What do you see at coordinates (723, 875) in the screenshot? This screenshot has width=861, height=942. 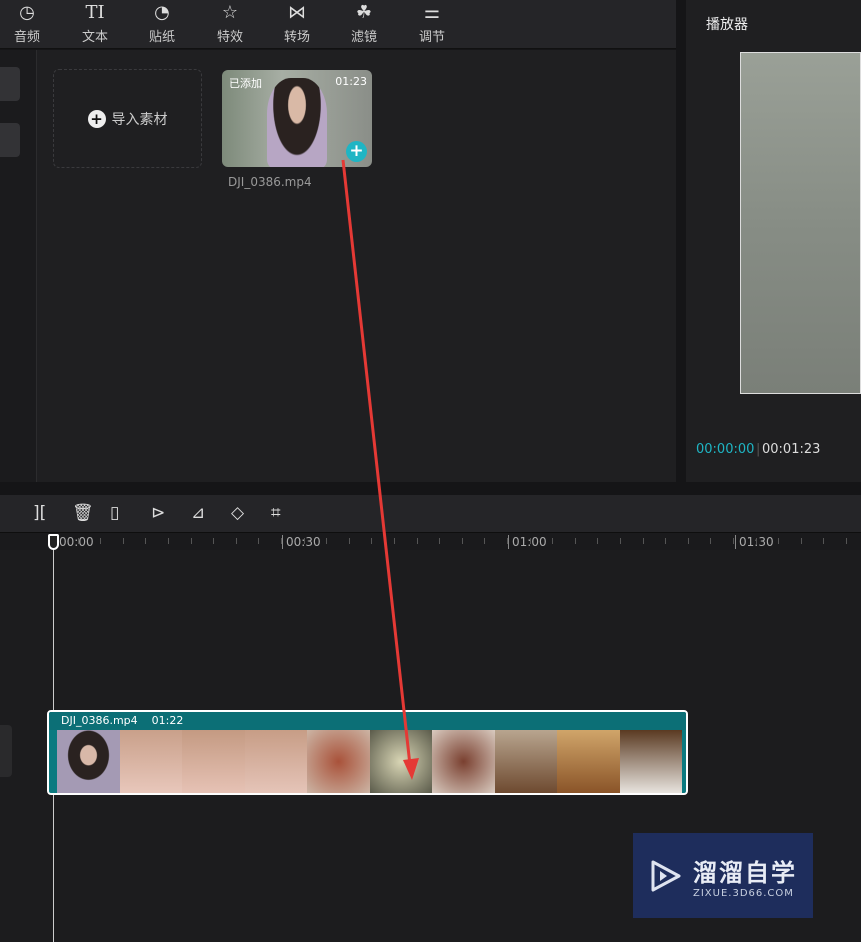 I see `watermark-logo: 溜溜自学 ZIXUE.3D66.COM` at bounding box center [723, 875].